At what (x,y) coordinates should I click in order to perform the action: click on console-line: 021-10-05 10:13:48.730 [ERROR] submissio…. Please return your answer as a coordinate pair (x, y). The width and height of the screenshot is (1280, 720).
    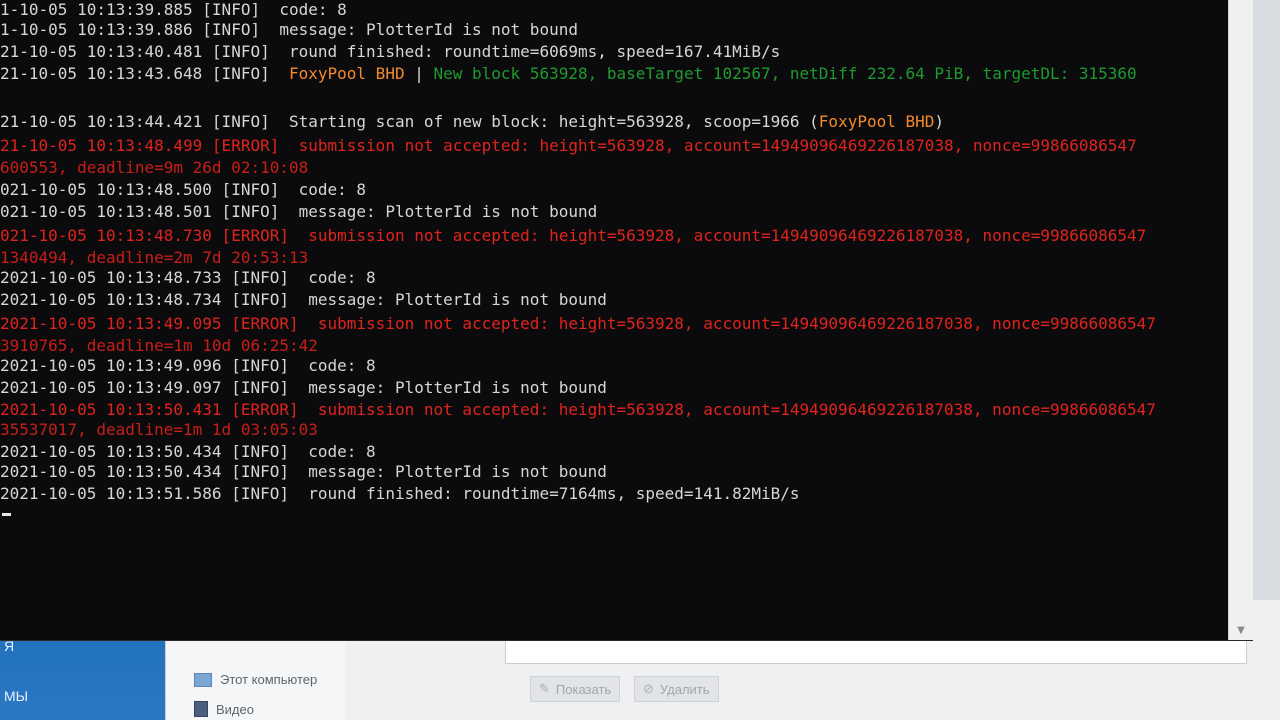
    Looking at the image, I should click on (614, 236).